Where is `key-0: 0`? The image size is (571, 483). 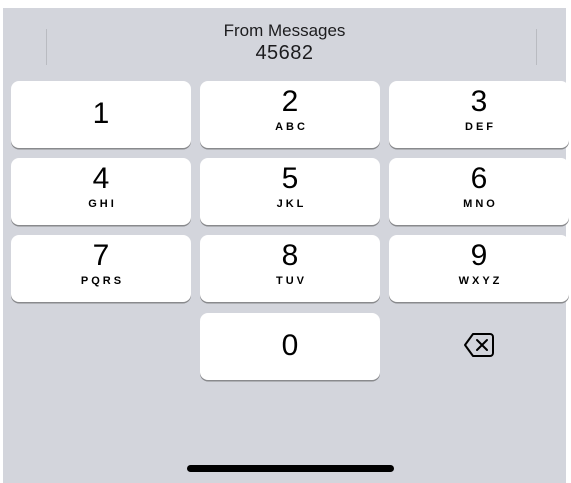 key-0: 0 is located at coordinates (290, 346).